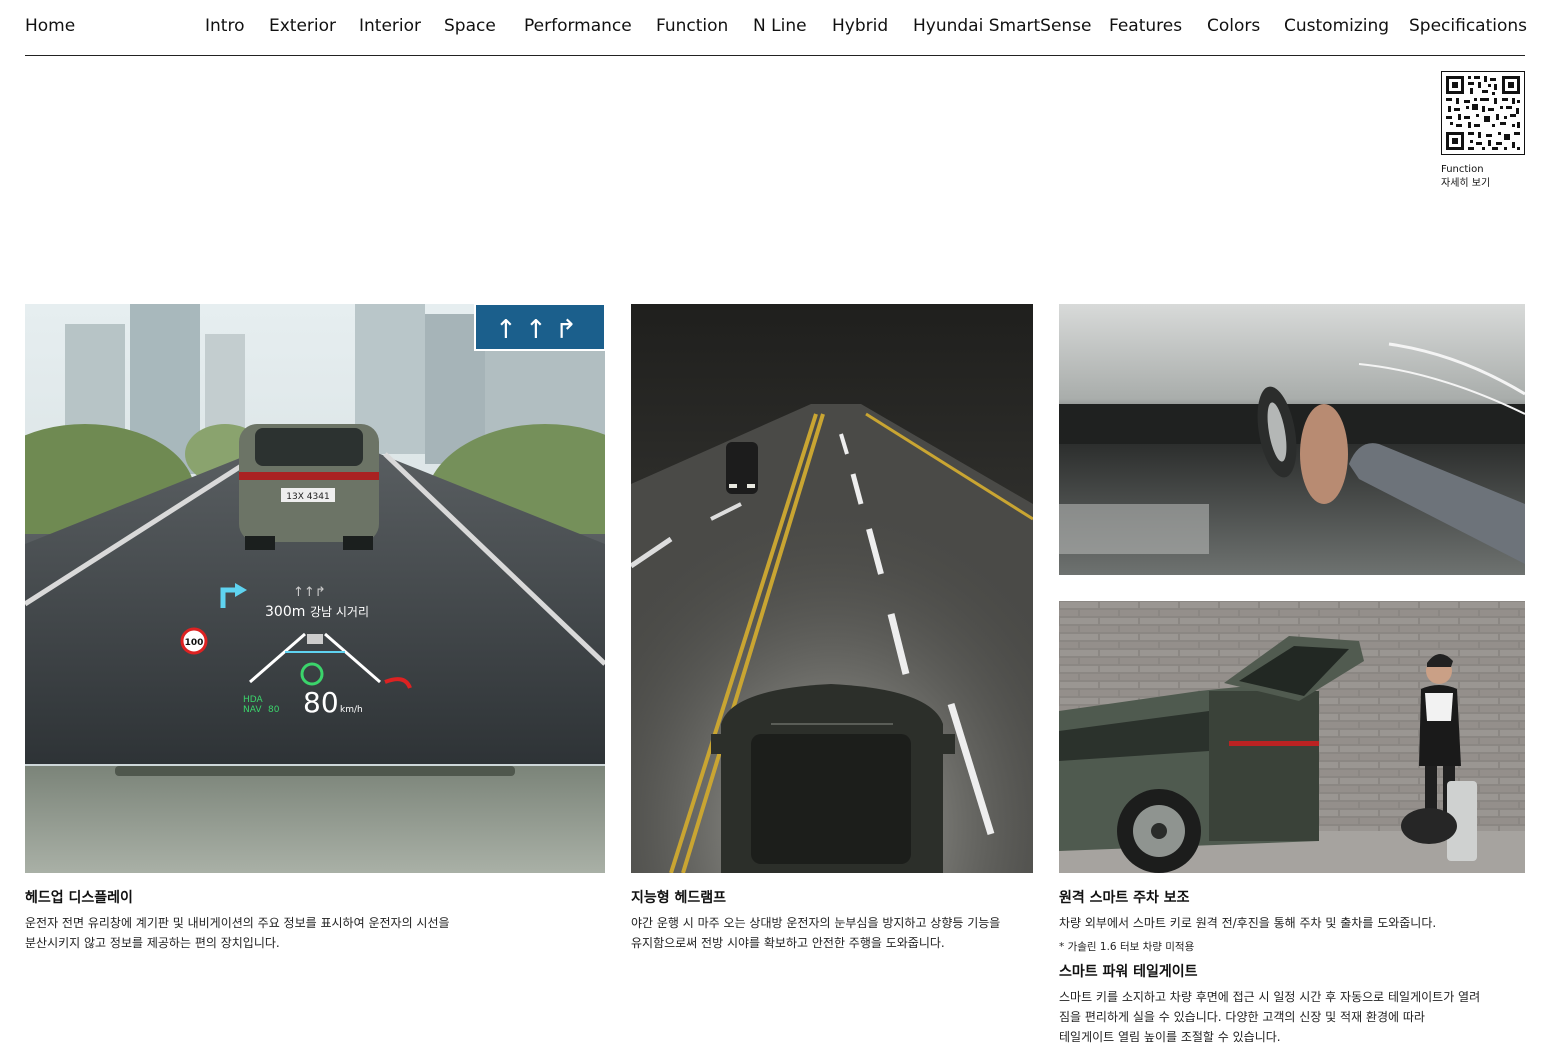 The image size is (1557, 1056). I want to click on feature-remote-parking-note: * 가솔린 1.6 터보 차량 미적용, so click(1127, 947).